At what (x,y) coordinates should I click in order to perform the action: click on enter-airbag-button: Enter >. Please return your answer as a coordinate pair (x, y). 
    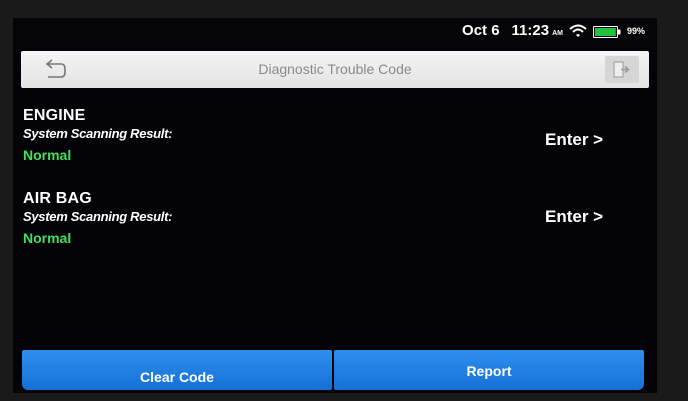
    Looking at the image, I should click on (574, 217).